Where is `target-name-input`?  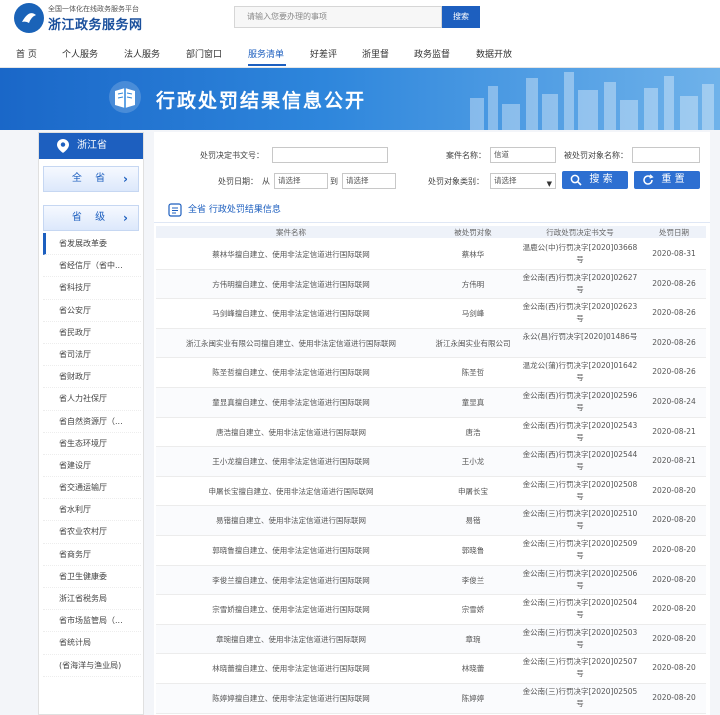
target-name-input is located at coordinates (666, 155).